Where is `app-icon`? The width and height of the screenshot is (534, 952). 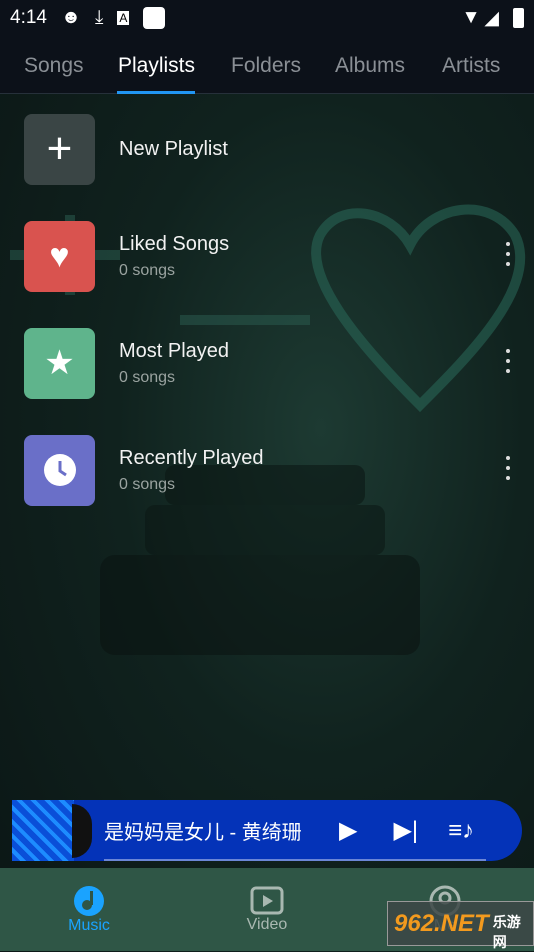 app-icon is located at coordinates (154, 18).